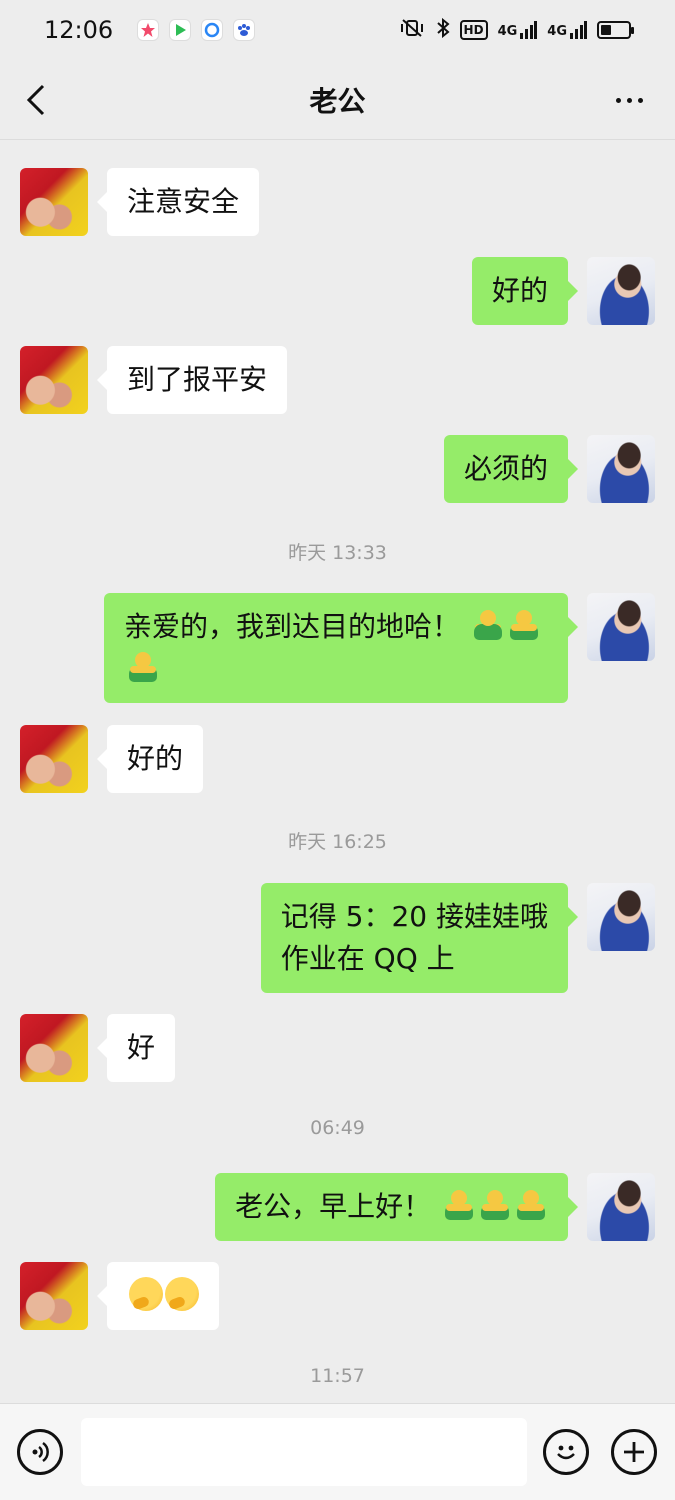 Image resolution: width=675 pixels, height=1500 pixels. Describe the element at coordinates (333, 1206) in the screenshot. I see `message-text: 老公，早上好！` at that location.